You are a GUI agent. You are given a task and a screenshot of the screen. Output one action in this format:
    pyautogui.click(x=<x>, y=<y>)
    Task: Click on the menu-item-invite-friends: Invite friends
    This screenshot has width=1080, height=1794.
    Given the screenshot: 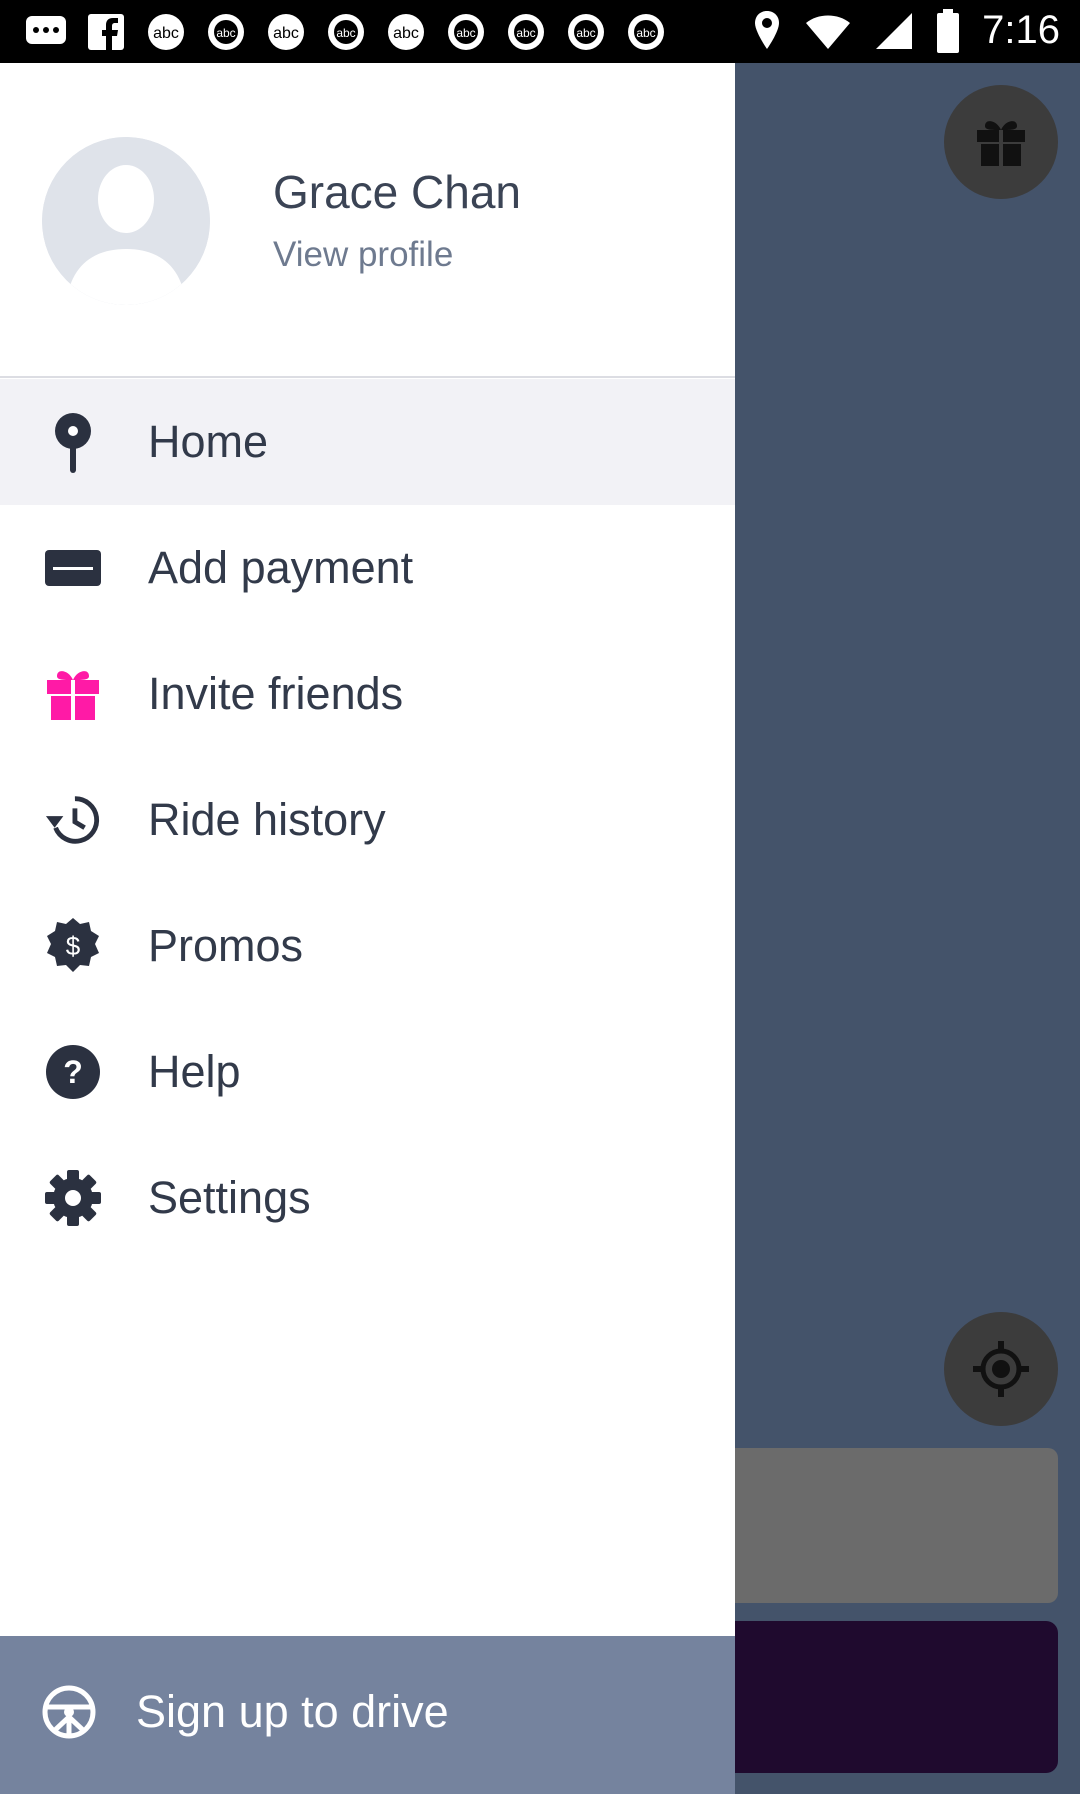 What is the action you would take?
    pyautogui.click(x=367, y=694)
    